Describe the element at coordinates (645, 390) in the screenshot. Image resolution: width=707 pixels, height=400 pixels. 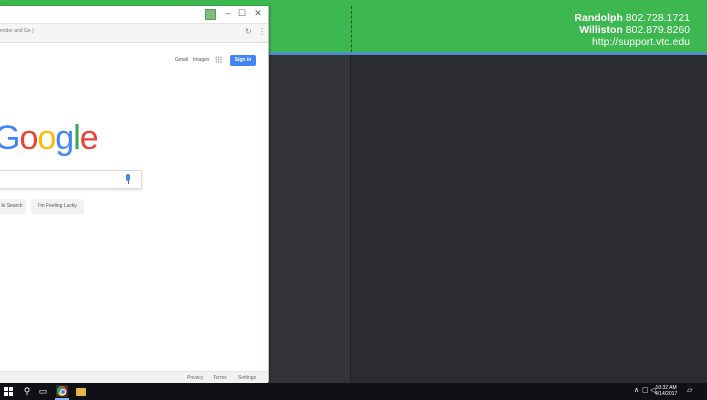
I see `network-icon: ▢` at that location.